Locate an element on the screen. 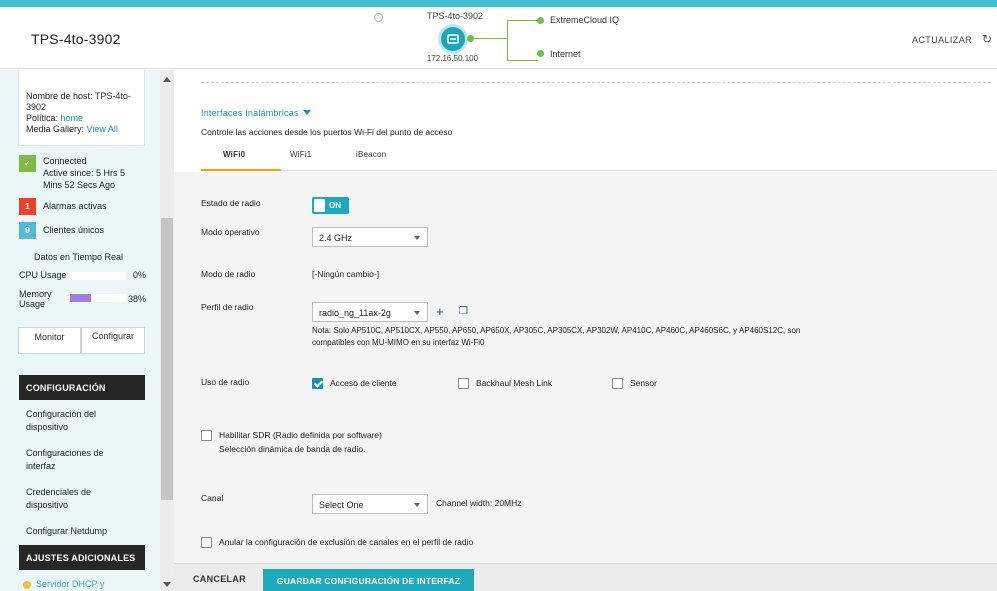 The width and height of the screenshot is (997, 591). mode-value: 2.4 GHz is located at coordinates (336, 238).